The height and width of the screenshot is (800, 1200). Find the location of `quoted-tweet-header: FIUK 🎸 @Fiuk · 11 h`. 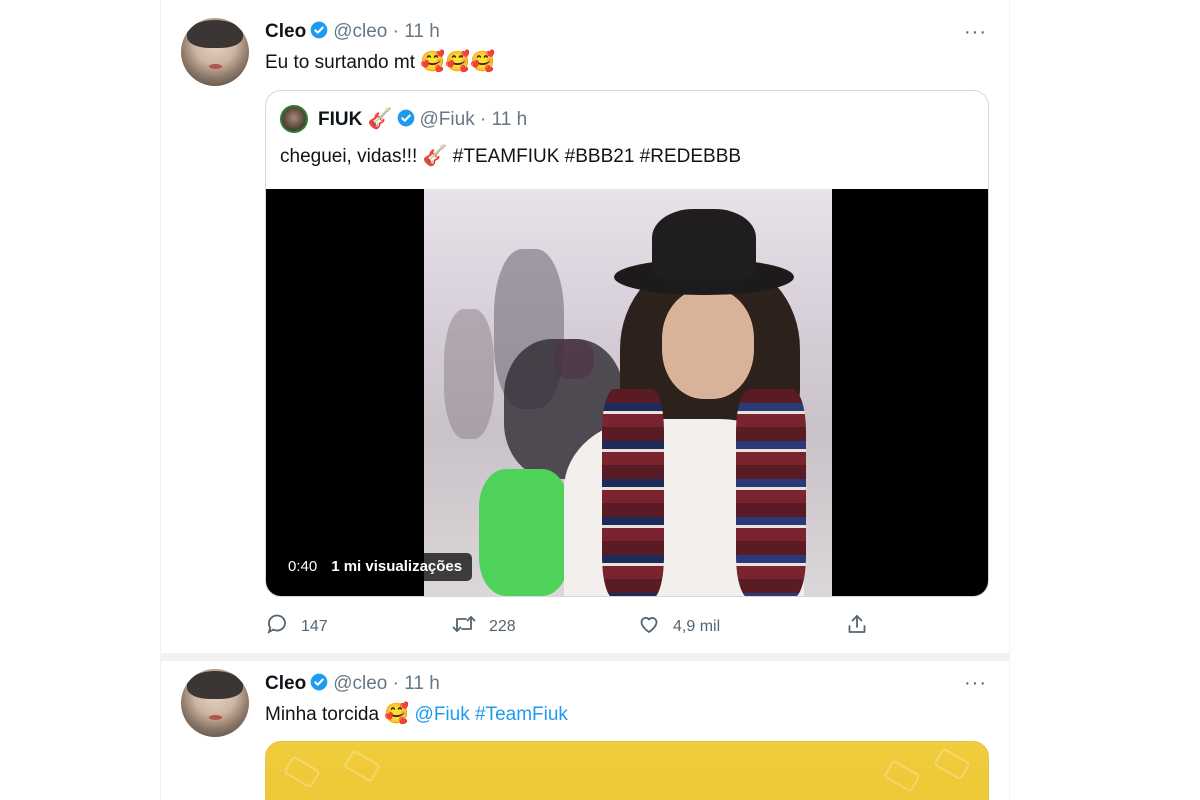

quoted-tweet-header: FIUK 🎸 @Fiuk · 11 h is located at coordinates (422, 121).